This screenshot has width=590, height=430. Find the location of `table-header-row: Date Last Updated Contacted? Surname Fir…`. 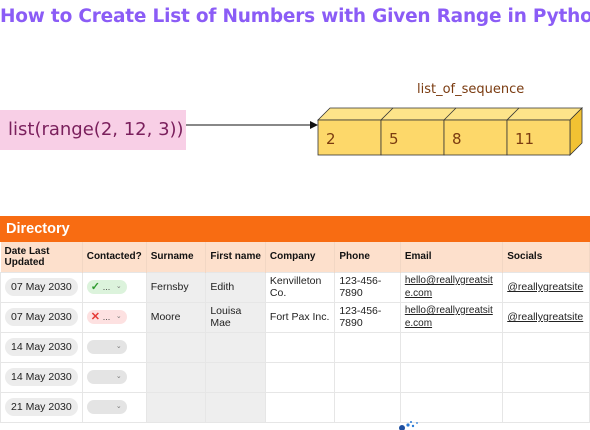

table-header-row: Date Last Updated Contacted? Surname Fir… is located at coordinates (295, 257).